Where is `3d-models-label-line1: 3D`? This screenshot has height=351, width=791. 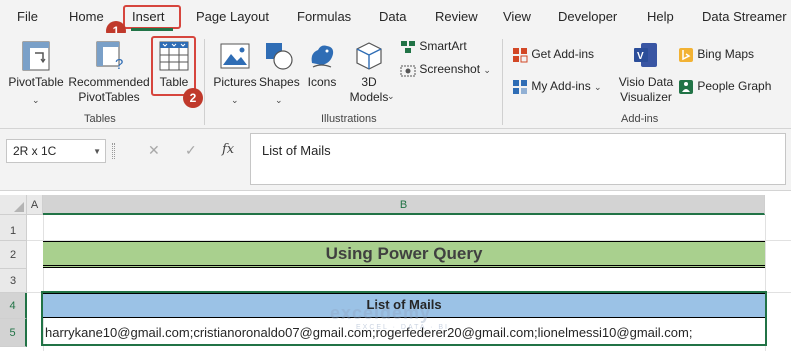
3d-models-label-line1: 3D is located at coordinates (369, 82).